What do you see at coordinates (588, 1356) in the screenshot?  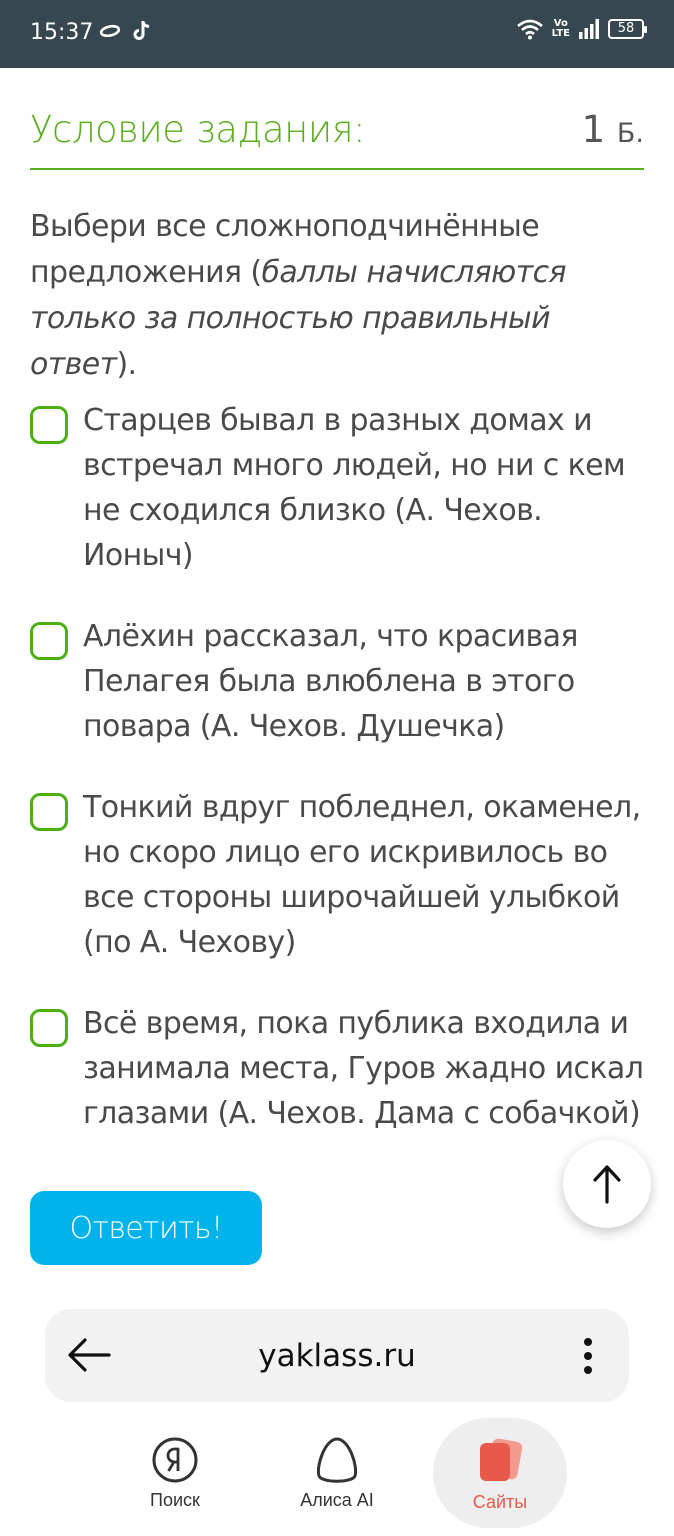 I see `more-menu-icon` at bounding box center [588, 1356].